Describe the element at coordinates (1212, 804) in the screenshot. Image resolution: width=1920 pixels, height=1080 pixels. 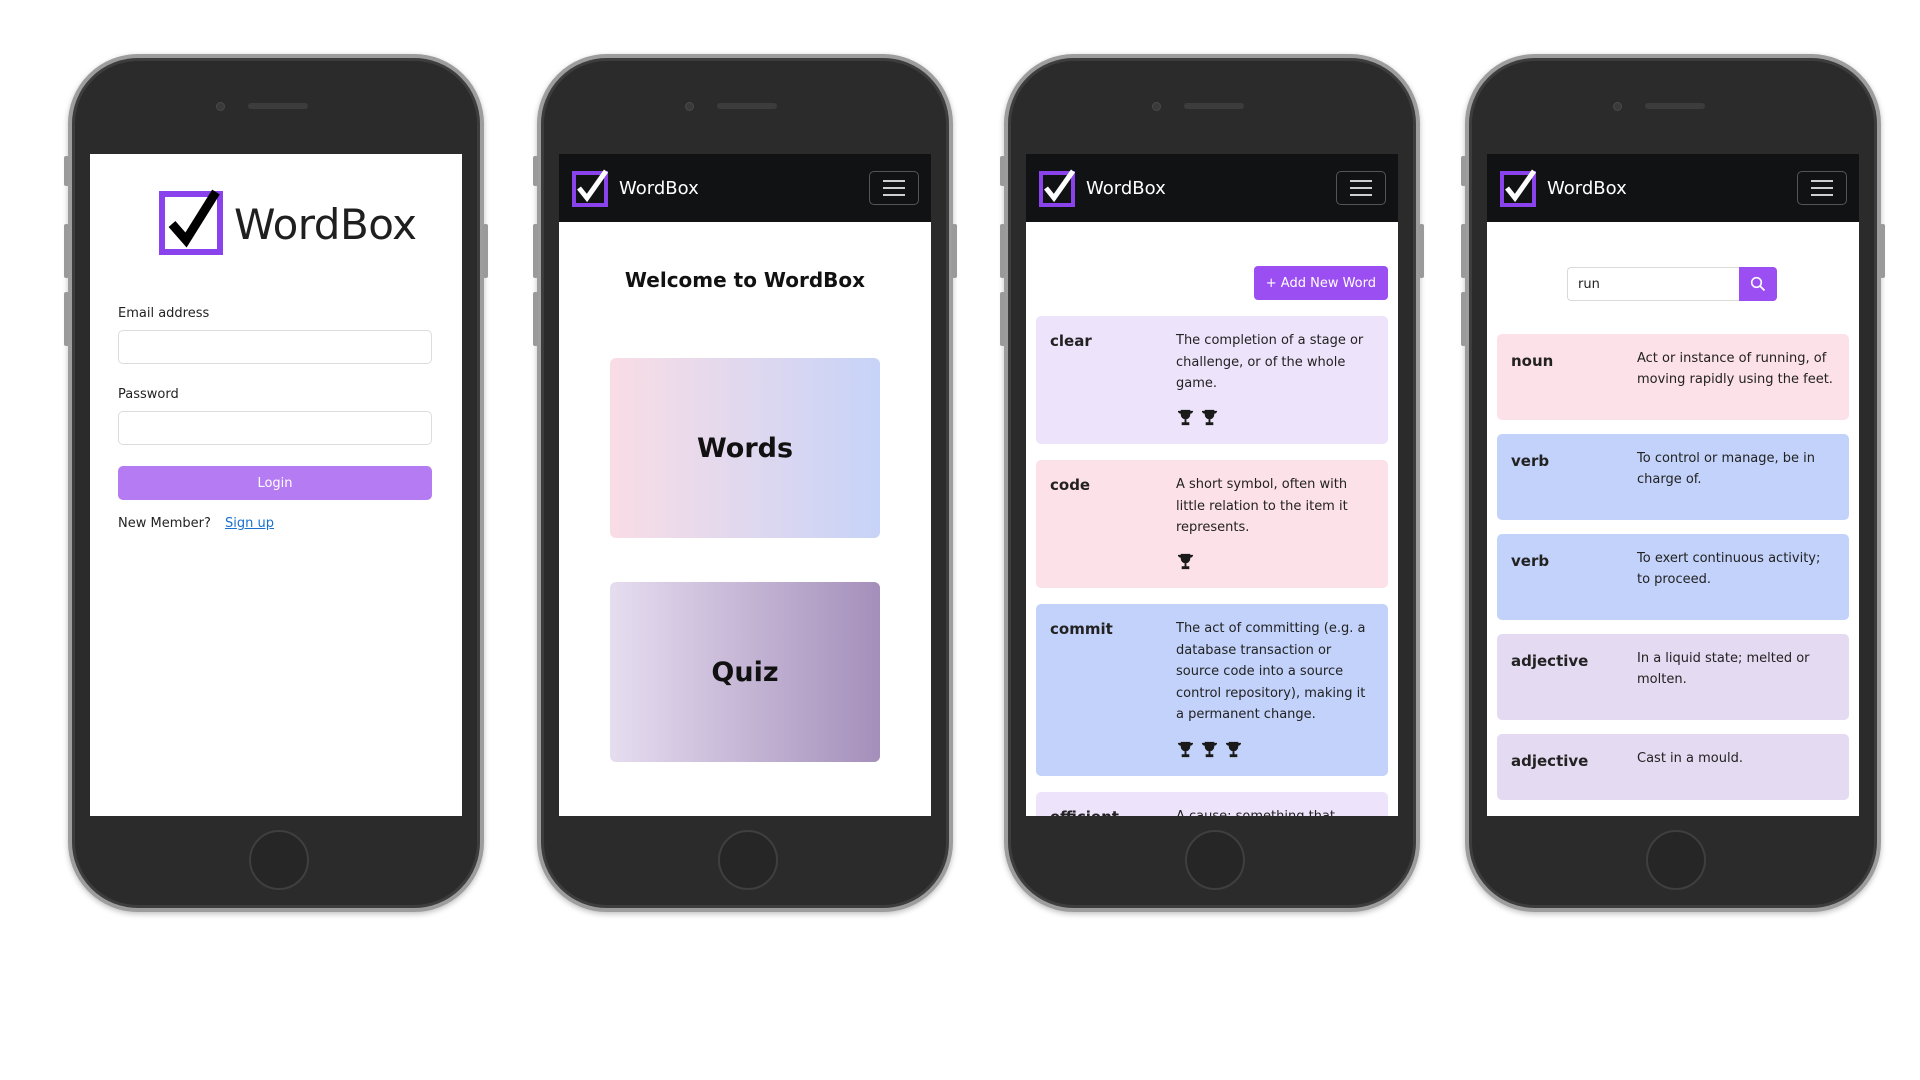
I see `word-card: efficient A cause; something that` at that location.